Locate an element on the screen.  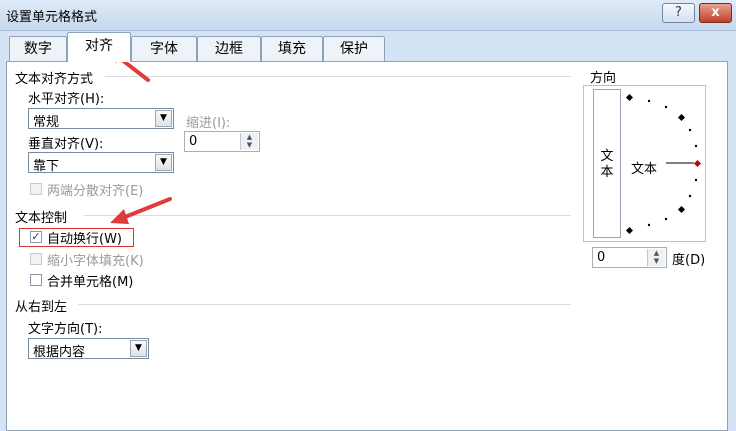
degrees-spinner: 0 ▲ ▼ is located at coordinates (629, 257).